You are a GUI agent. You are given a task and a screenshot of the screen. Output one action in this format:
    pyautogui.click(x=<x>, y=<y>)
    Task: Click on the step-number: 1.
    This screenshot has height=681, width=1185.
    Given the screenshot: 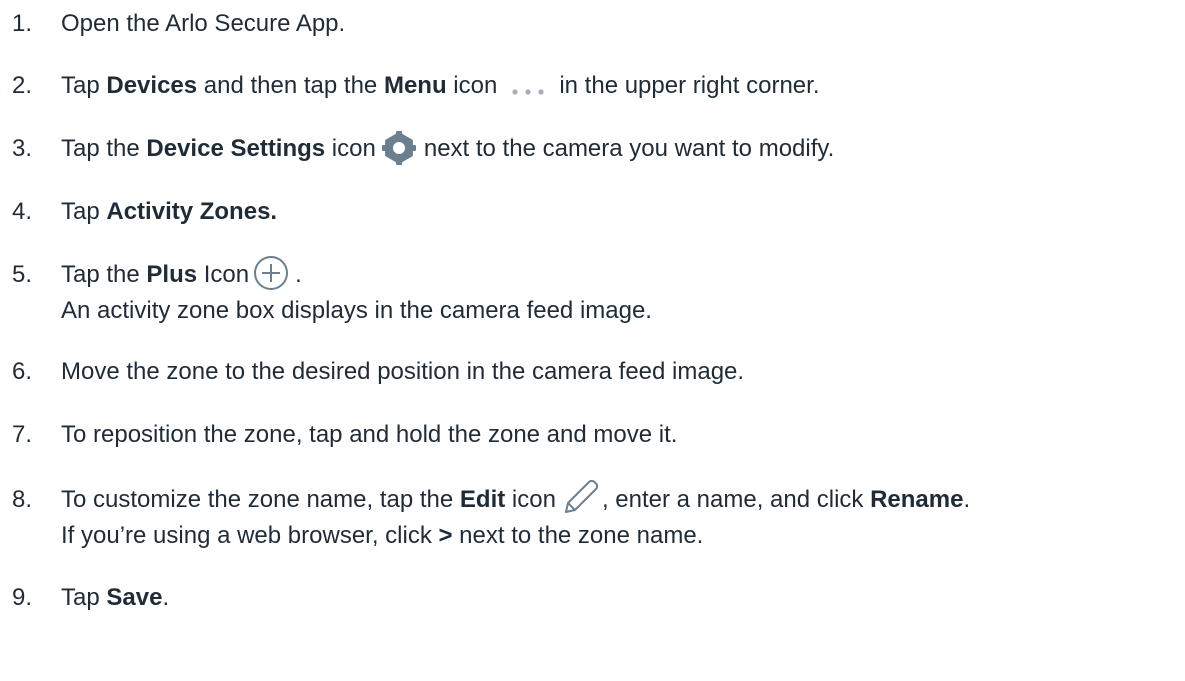 What is the action you would take?
    pyautogui.click(x=22, y=23)
    